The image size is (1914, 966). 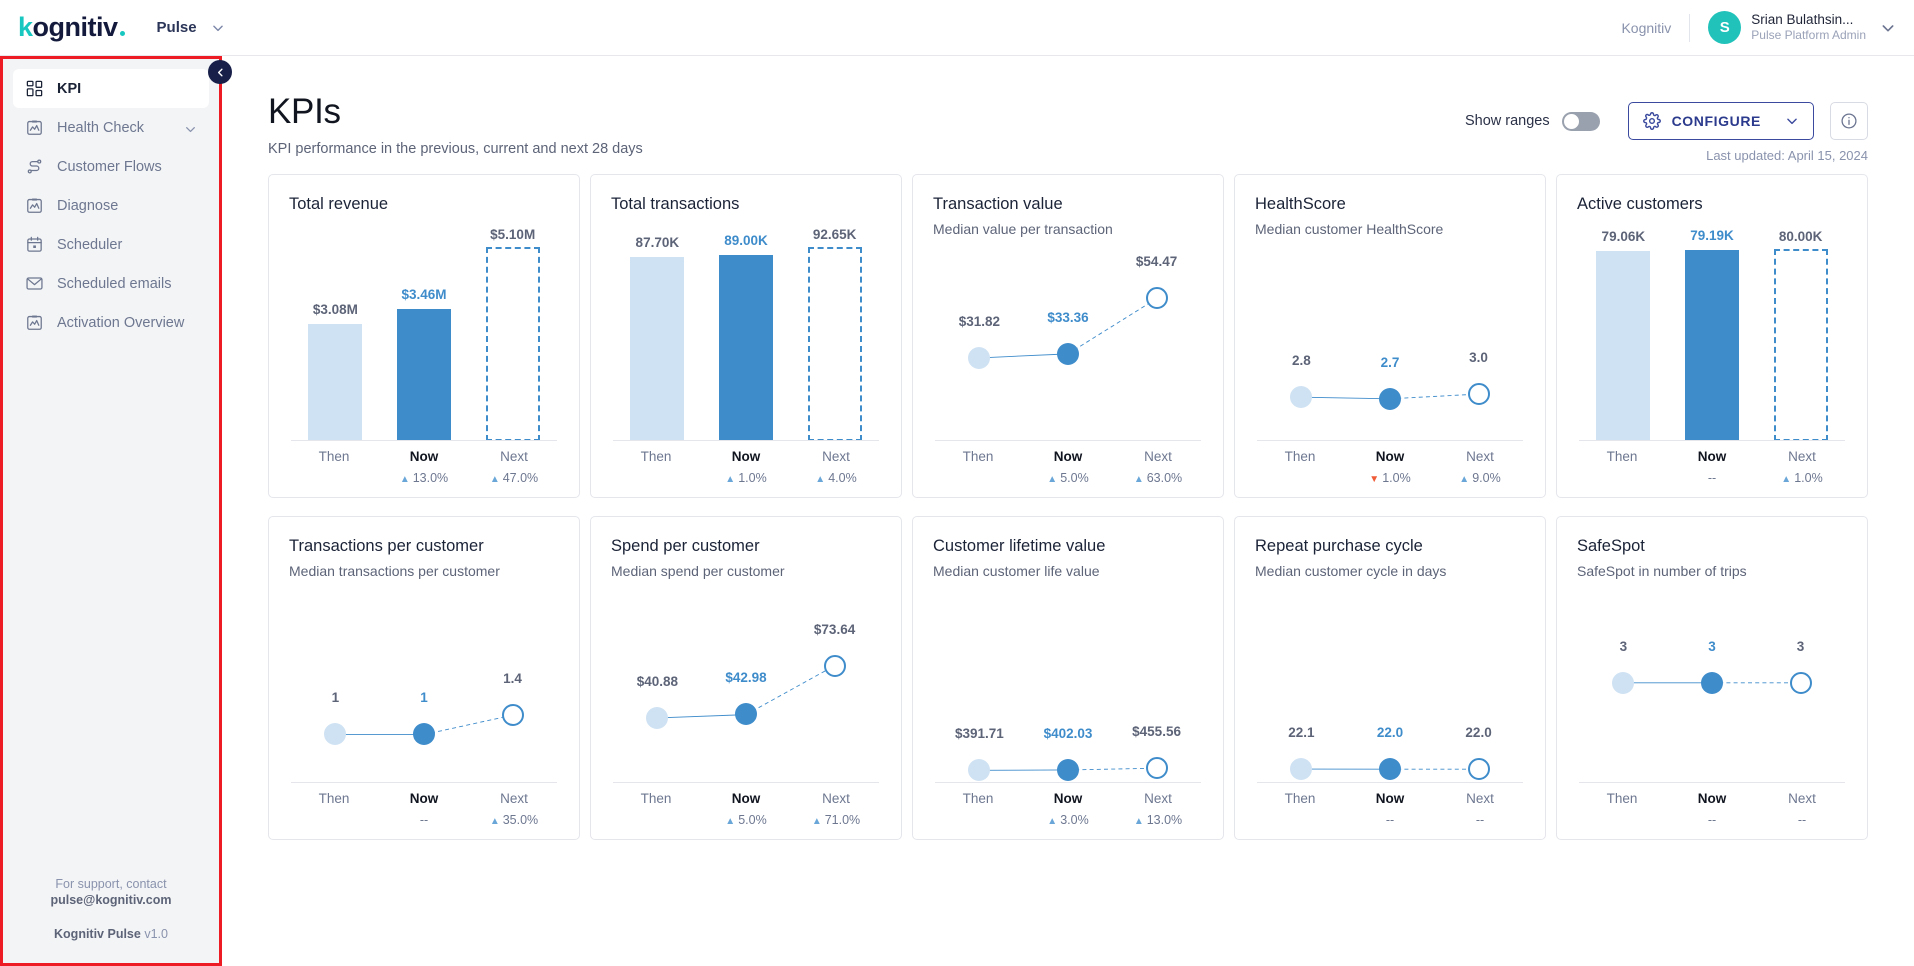 What do you see at coordinates (1301, 361) in the screenshot?
I see `dot-value-label: 2.8` at bounding box center [1301, 361].